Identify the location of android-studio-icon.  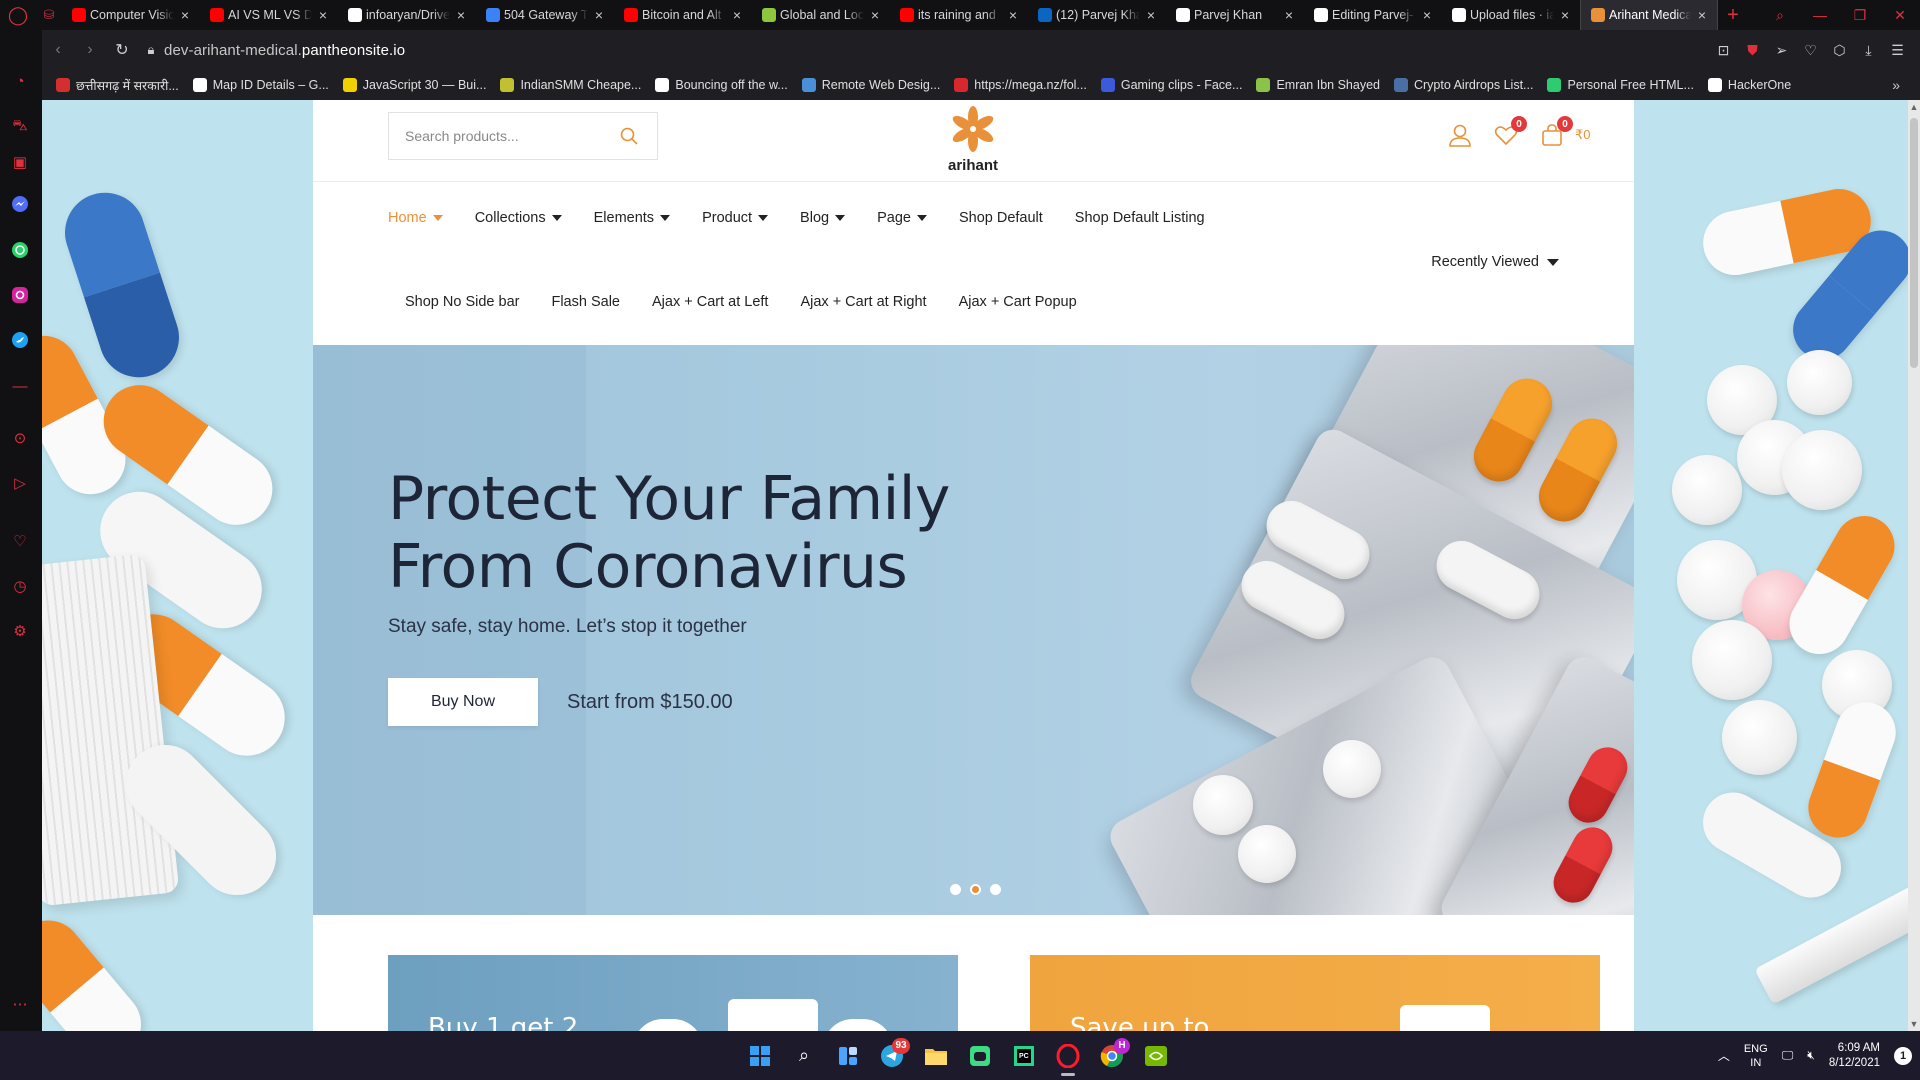
(980, 1056).